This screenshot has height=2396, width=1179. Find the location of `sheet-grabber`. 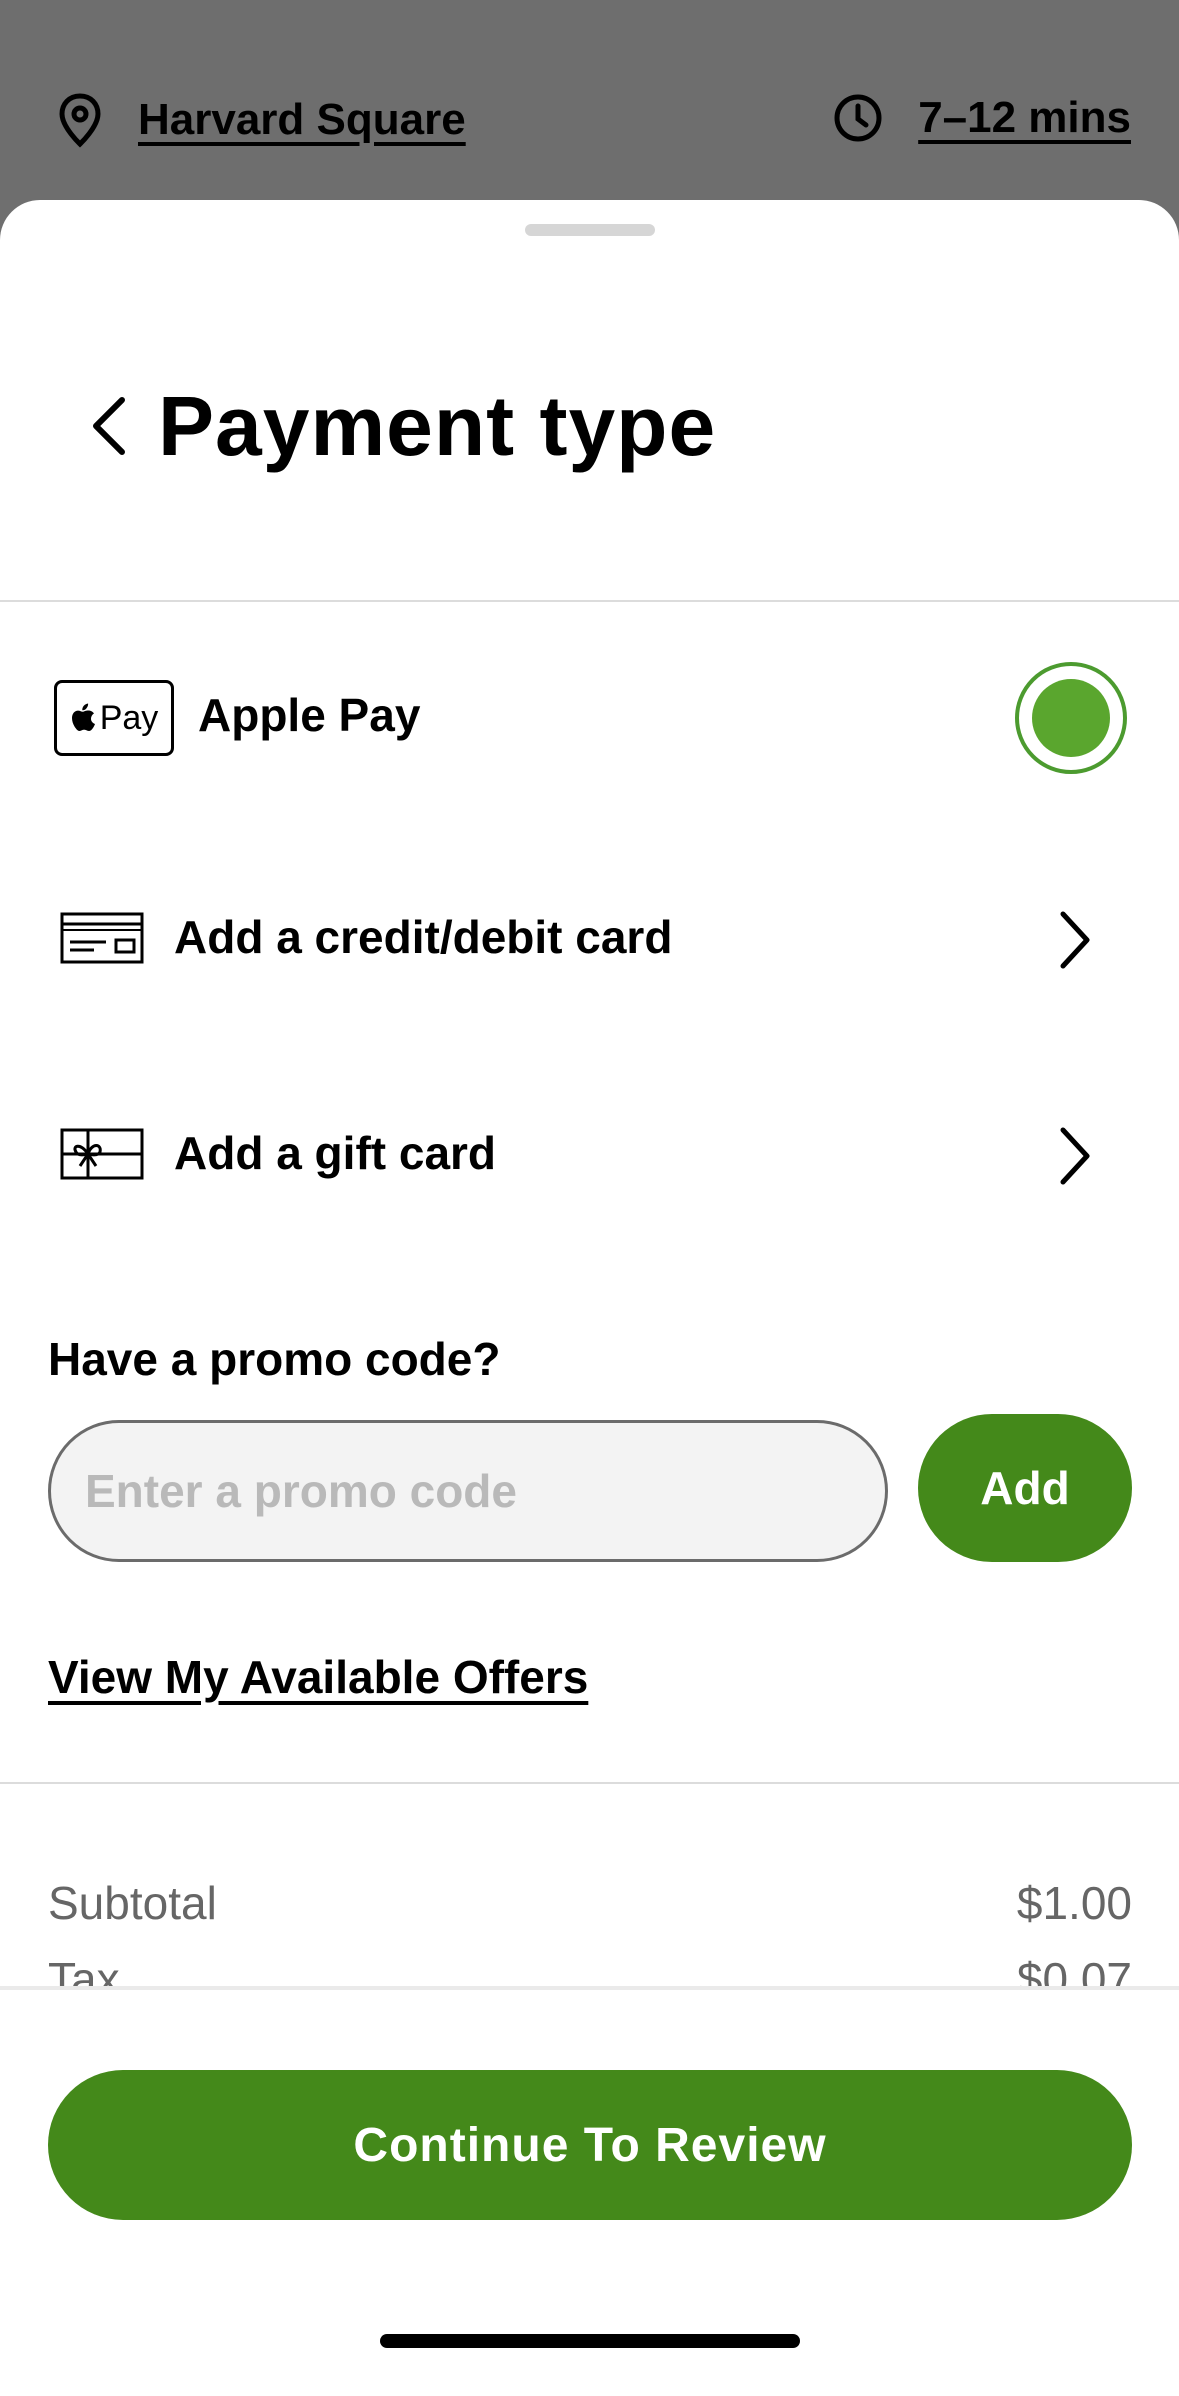

sheet-grabber is located at coordinates (590, 230).